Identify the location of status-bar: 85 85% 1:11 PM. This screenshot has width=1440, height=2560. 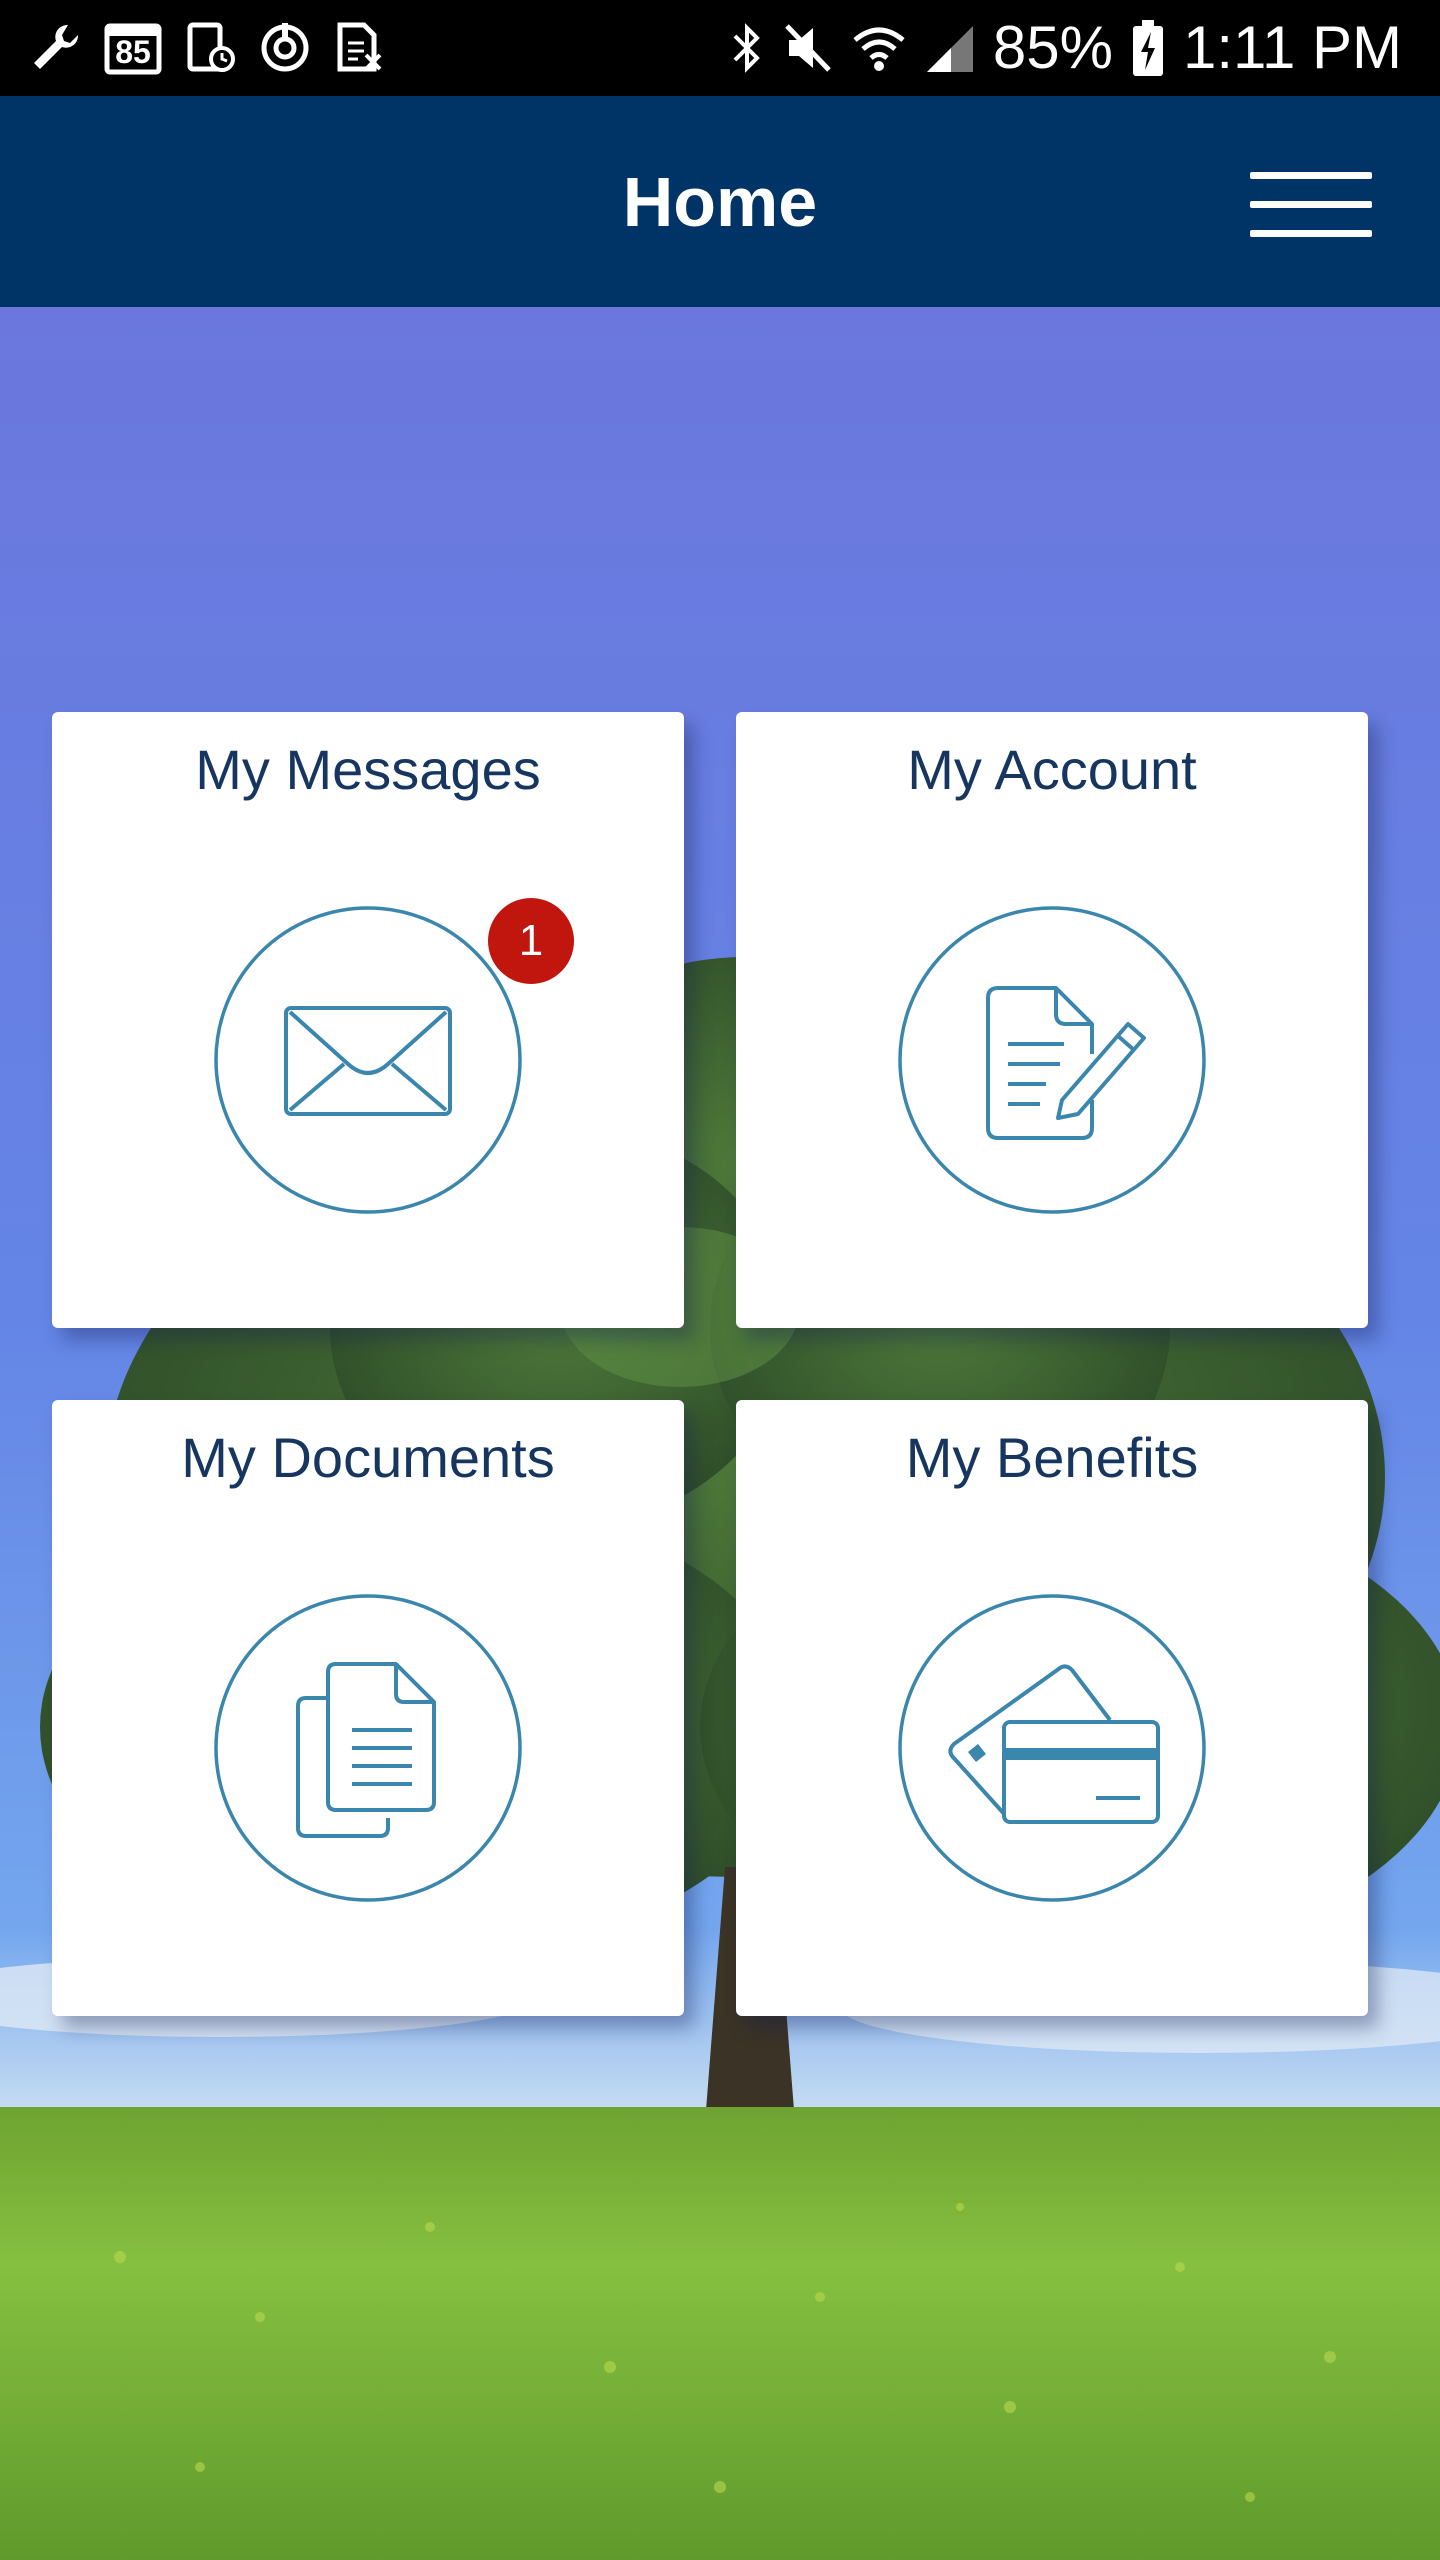
(720, 48).